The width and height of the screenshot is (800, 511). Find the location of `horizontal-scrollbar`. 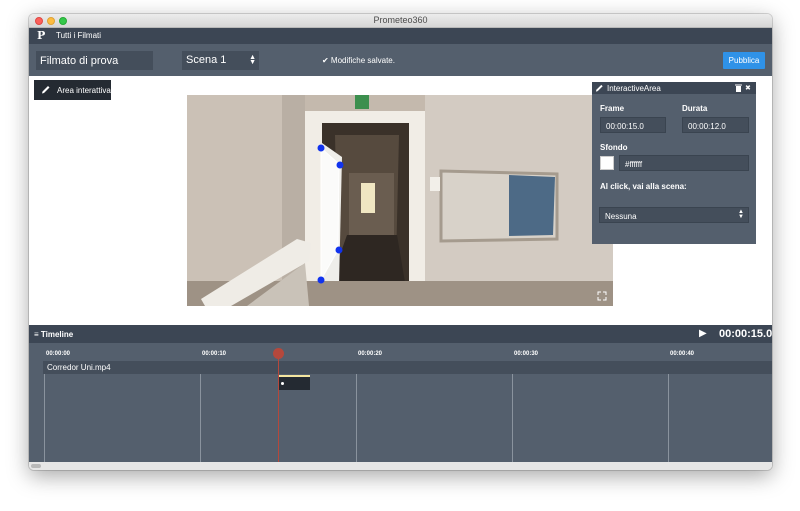

horizontal-scrollbar is located at coordinates (400, 466).